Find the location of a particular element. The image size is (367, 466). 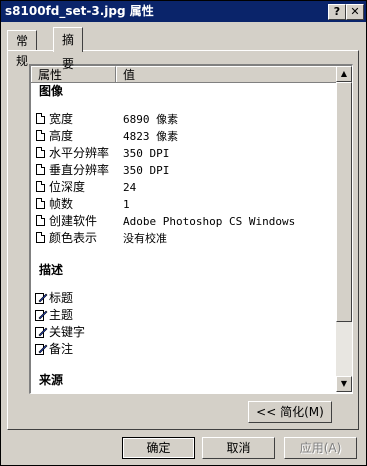

property-name: 垂直分辨率 is located at coordinates (79, 170).